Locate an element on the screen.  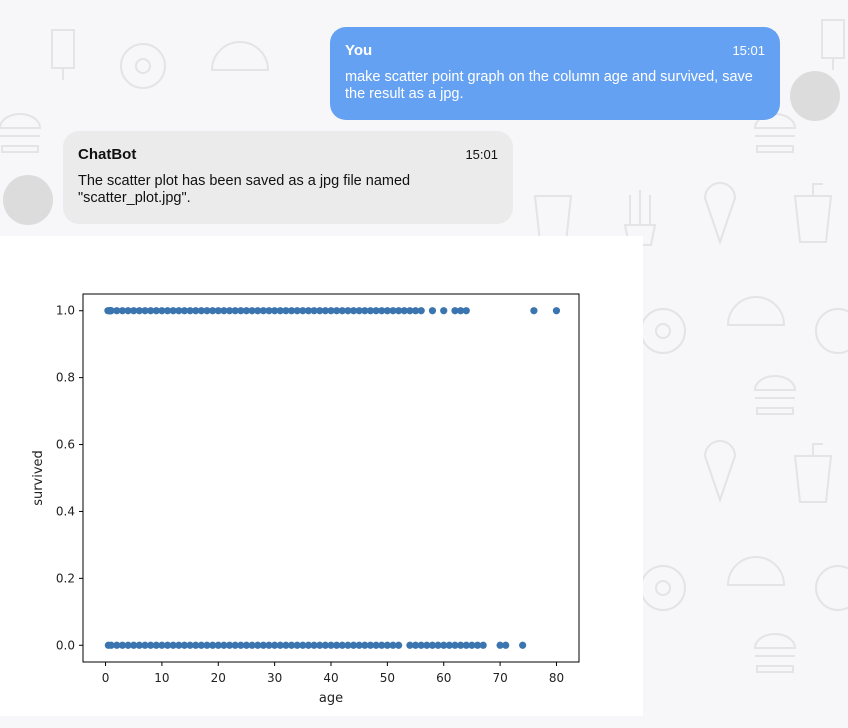
y-tick-label: 0.4 is located at coordinates (65, 511).